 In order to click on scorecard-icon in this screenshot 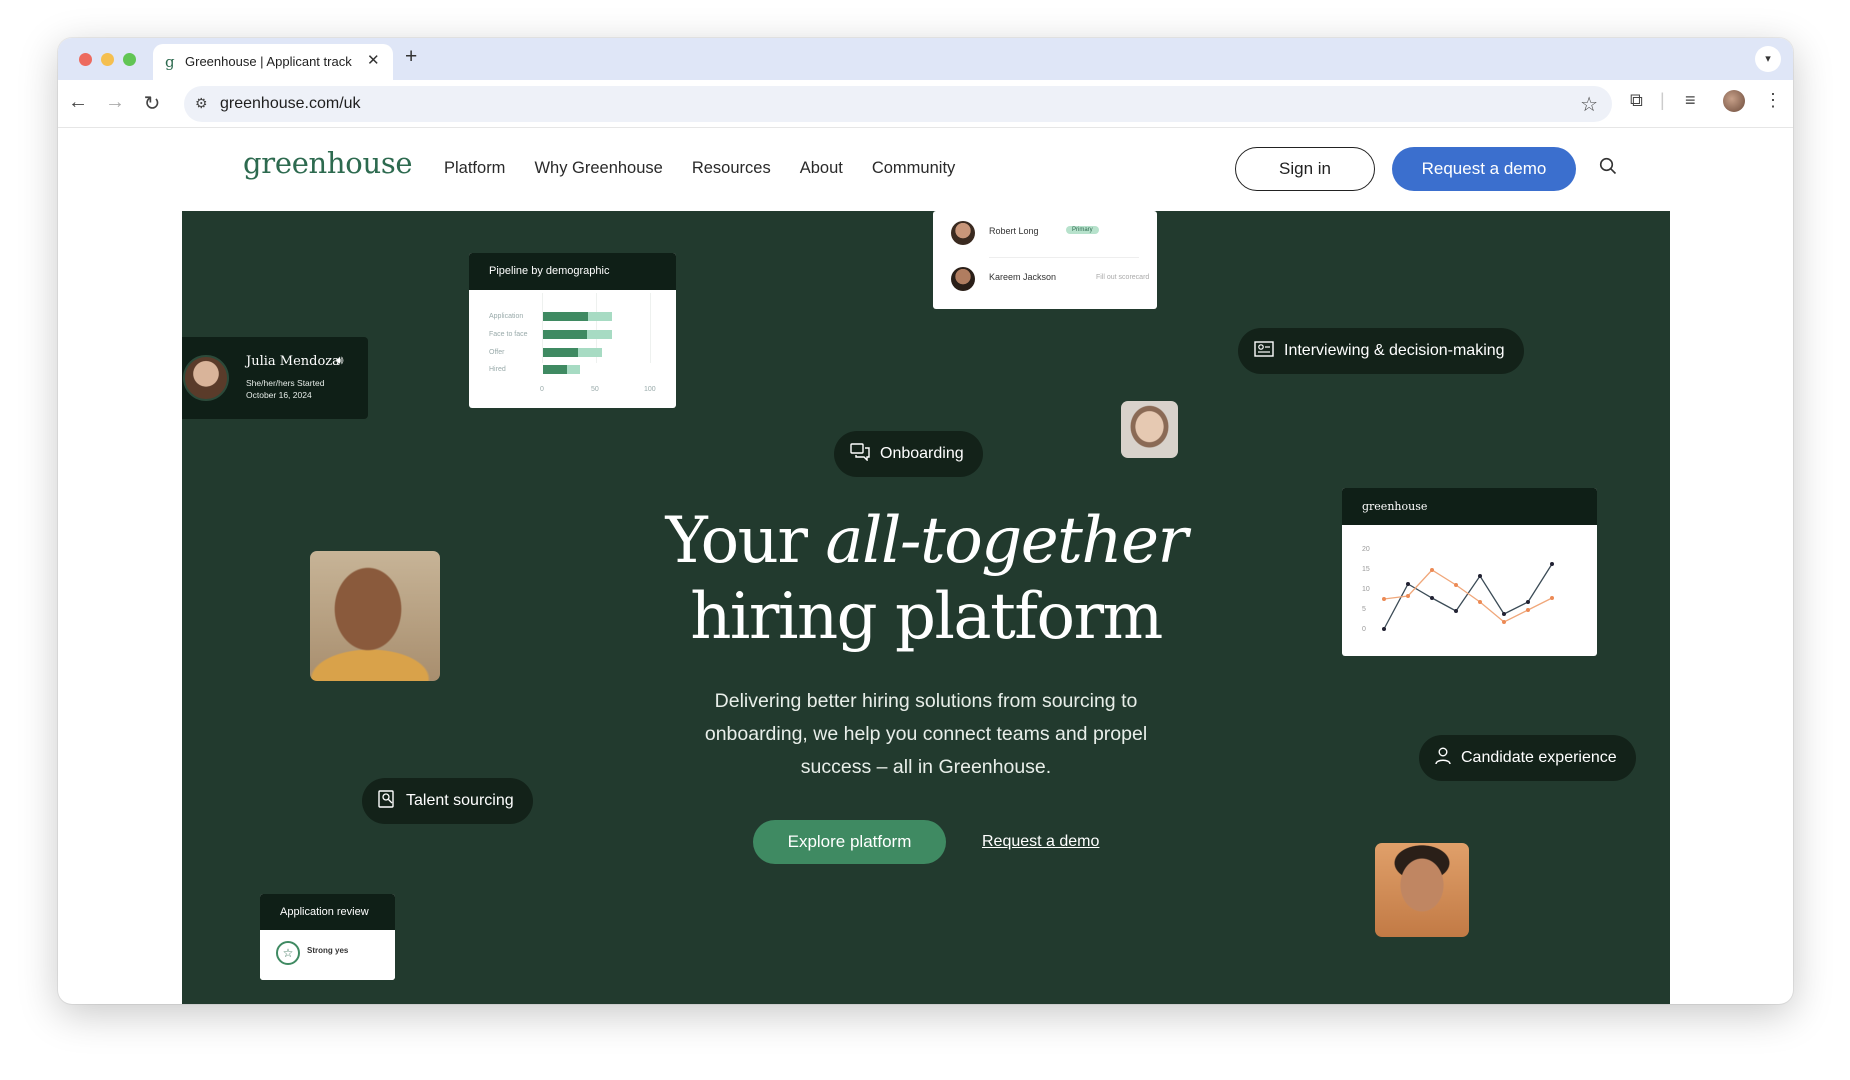, I will do `click(1264, 351)`.